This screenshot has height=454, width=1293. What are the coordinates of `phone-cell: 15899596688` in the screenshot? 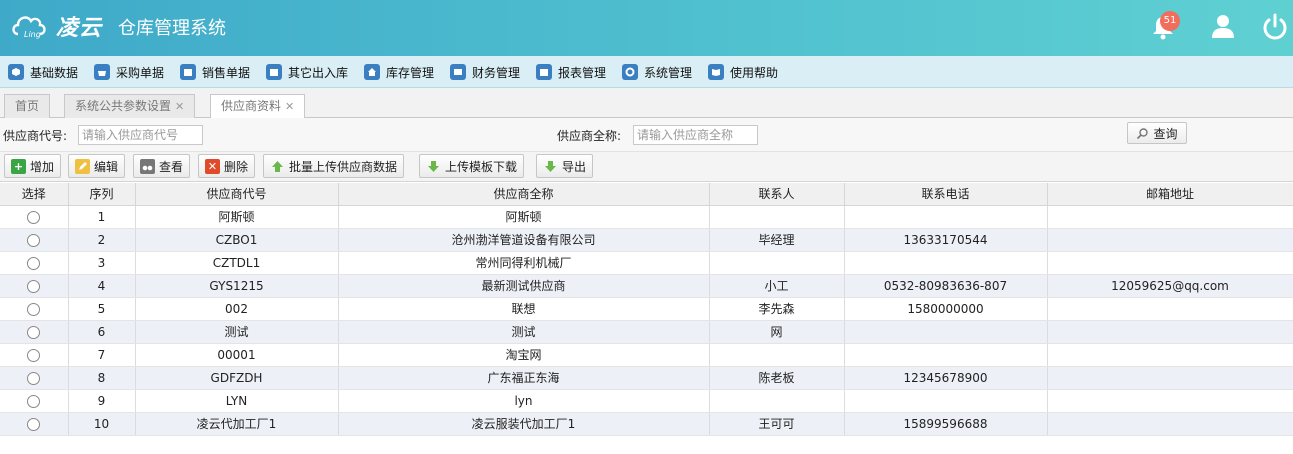 It's located at (946, 424).